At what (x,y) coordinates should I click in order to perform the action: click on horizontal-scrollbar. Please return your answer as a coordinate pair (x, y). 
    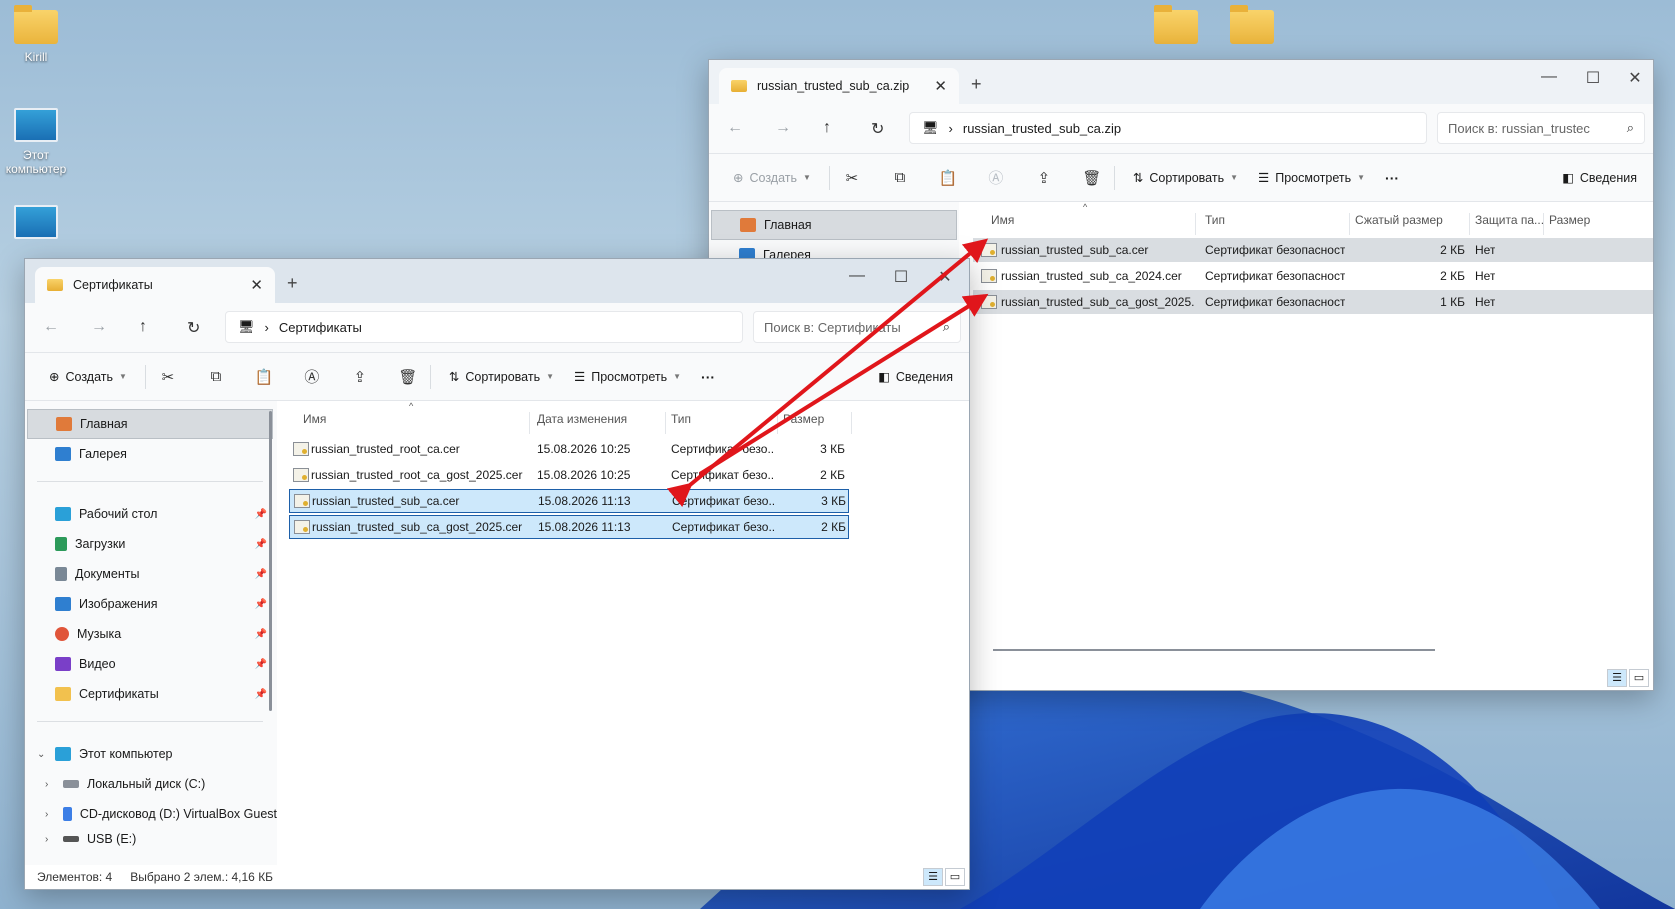
    Looking at the image, I should click on (1214, 650).